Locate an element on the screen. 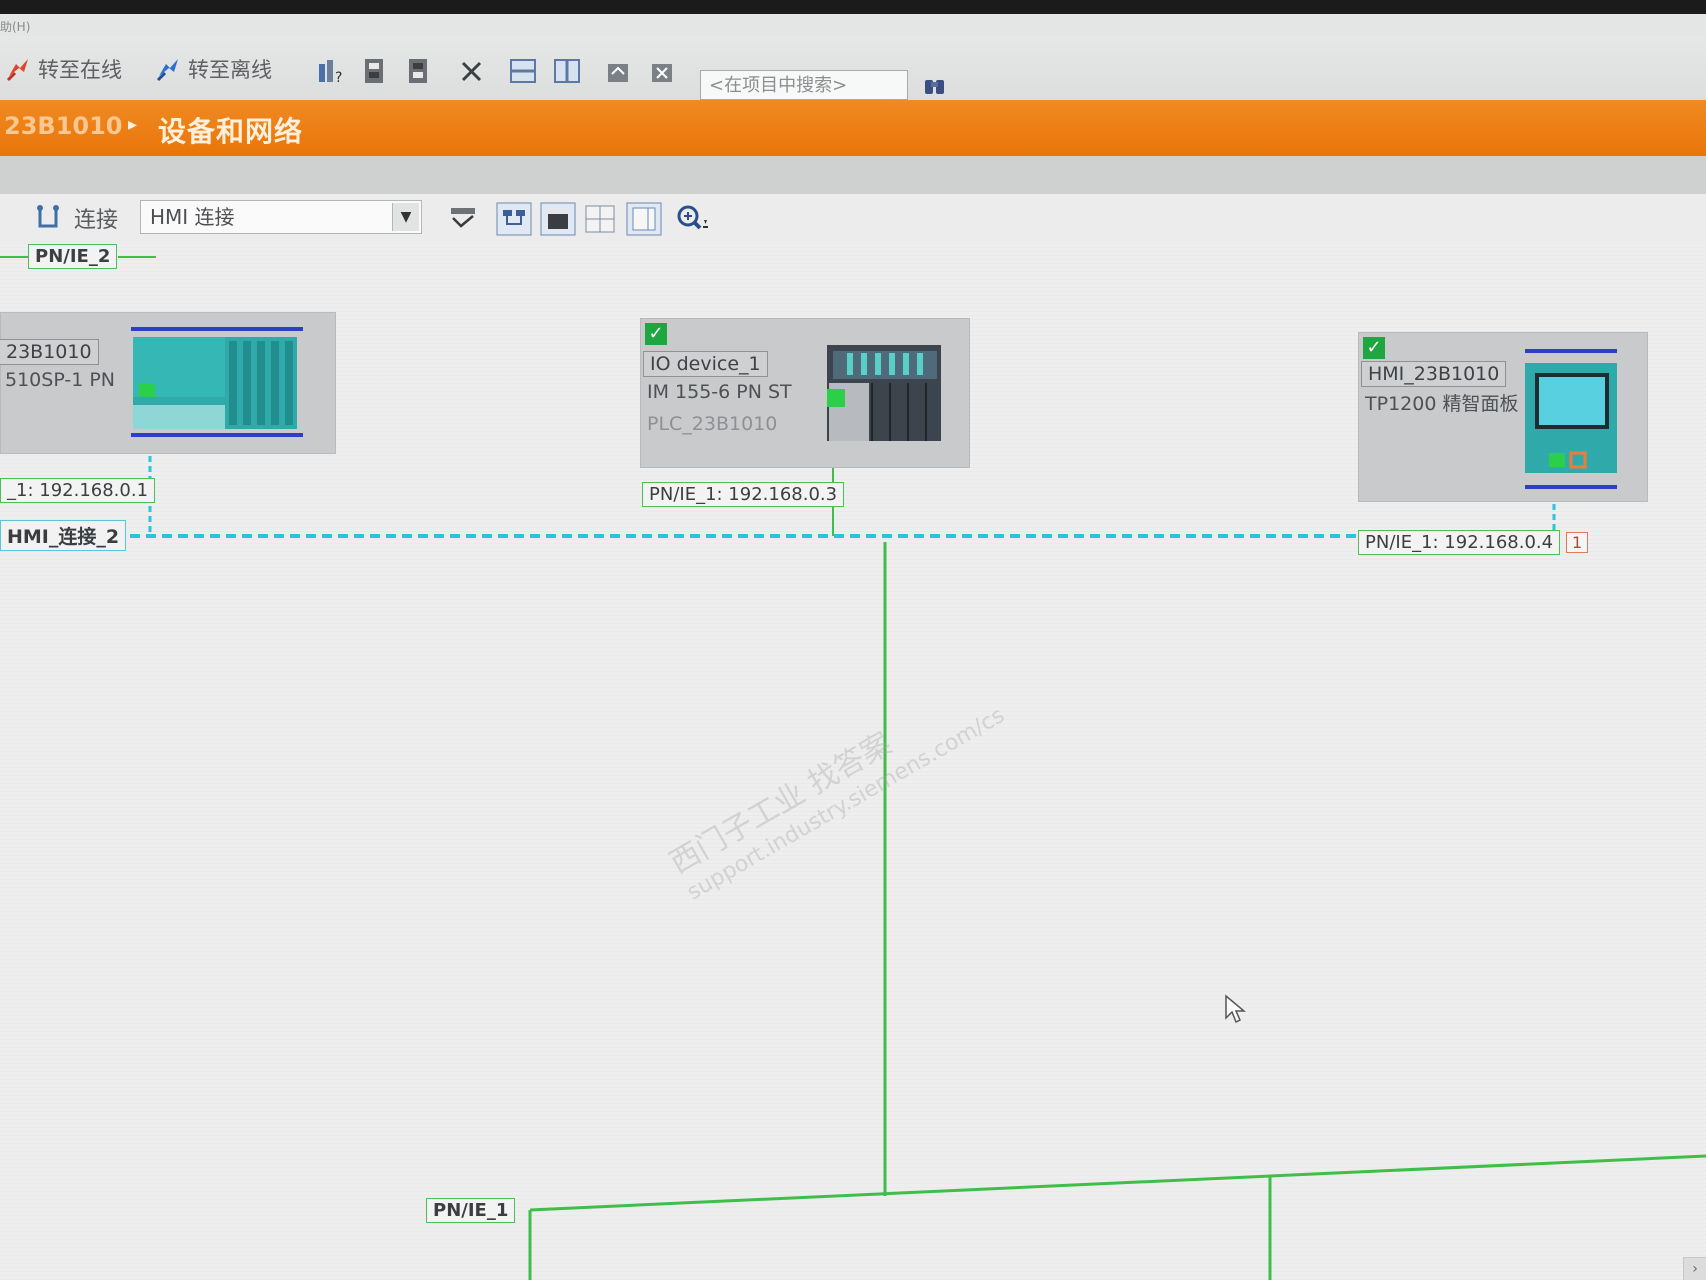 This screenshot has width=1706, height=1280. plc-ip-label: _1: 192.168.0.1 is located at coordinates (78, 490).